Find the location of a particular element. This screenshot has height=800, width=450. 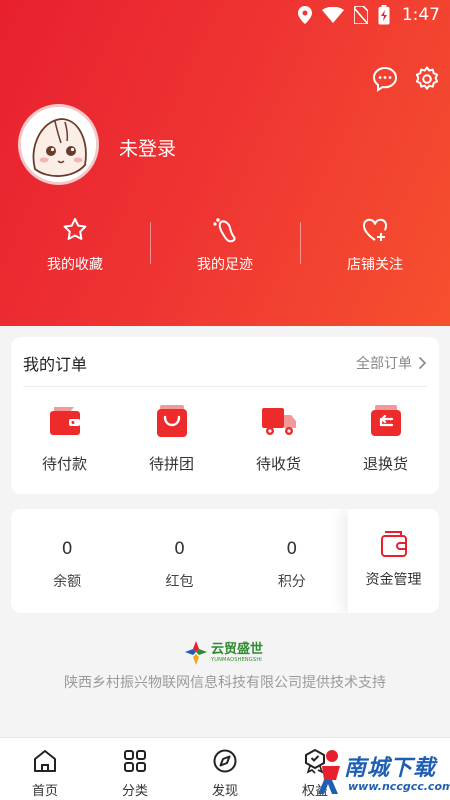

home-icon is located at coordinates (45, 761).